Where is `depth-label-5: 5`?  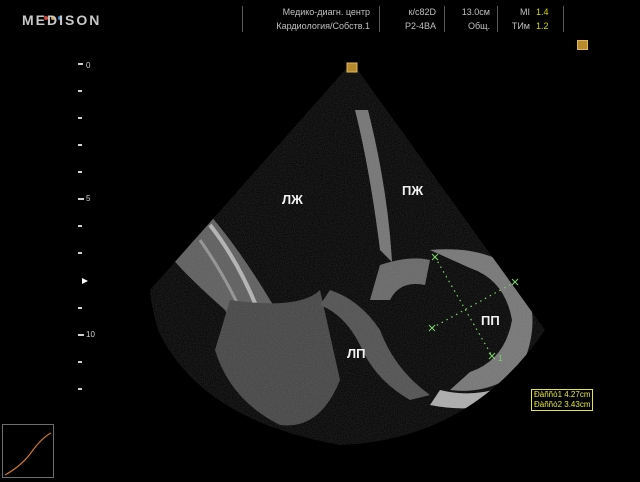 depth-label-5: 5 is located at coordinates (88, 198).